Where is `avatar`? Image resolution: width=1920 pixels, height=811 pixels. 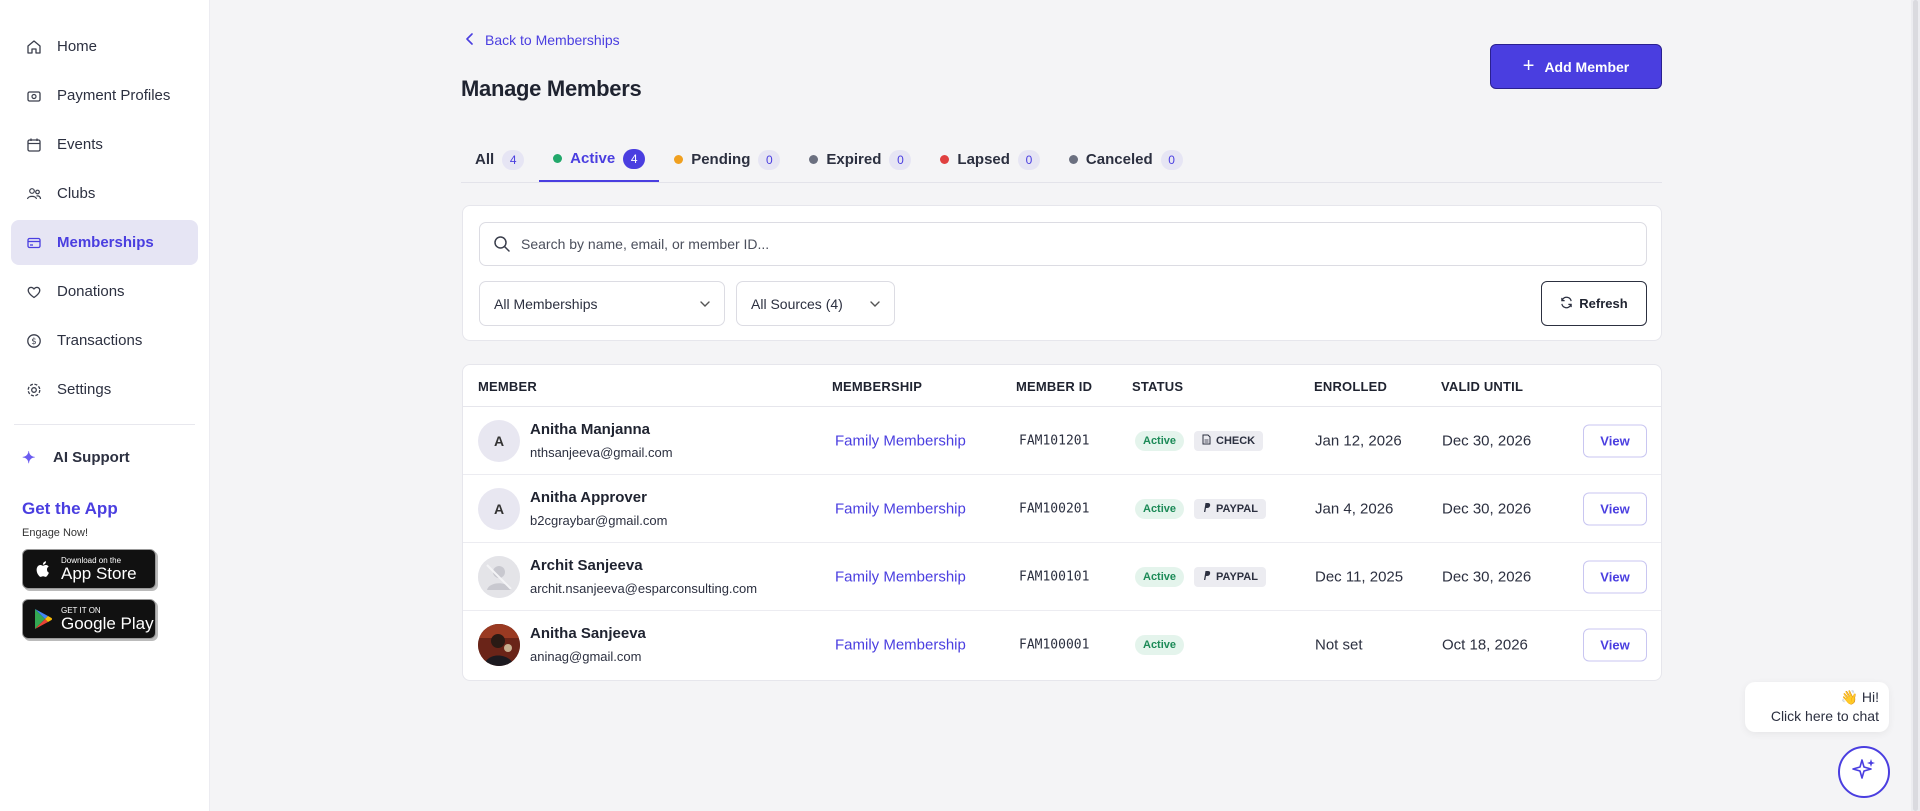
avatar is located at coordinates (499, 645).